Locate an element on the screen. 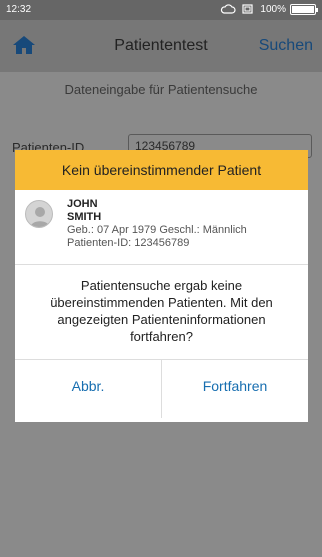 This screenshot has width=322, height=557. status-icons: 100% is located at coordinates (269, 9).